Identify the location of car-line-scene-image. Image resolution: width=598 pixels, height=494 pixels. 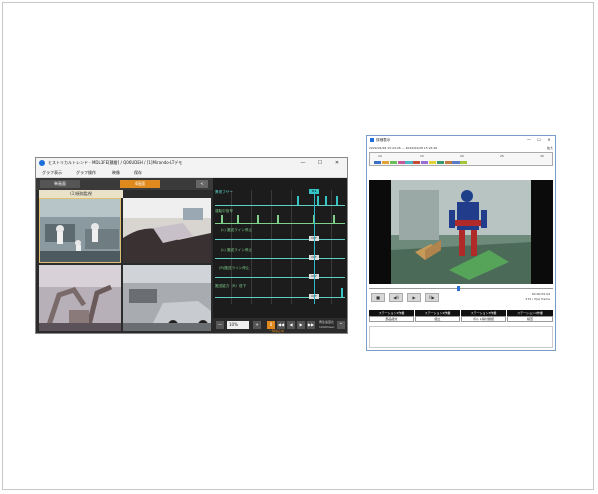
(167, 298).